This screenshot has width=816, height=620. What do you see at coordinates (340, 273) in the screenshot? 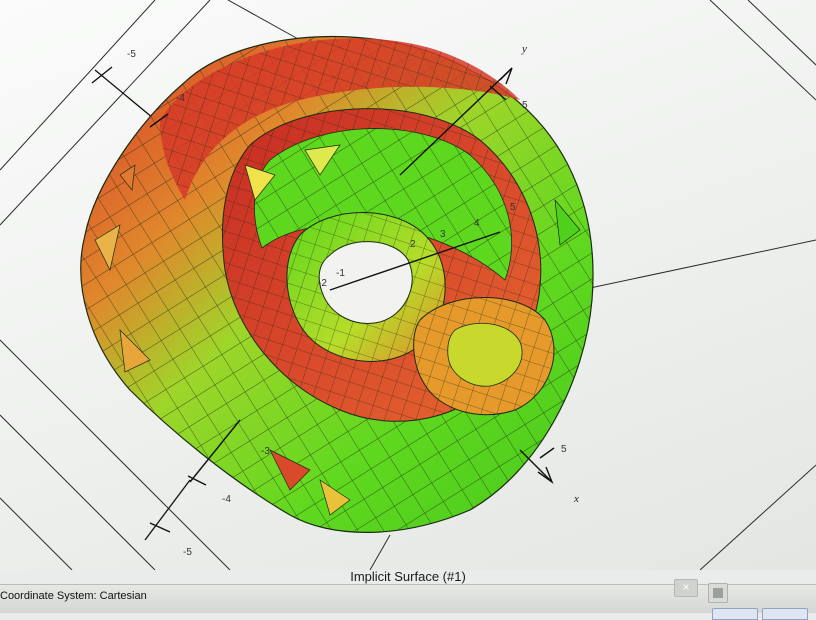
I see `tick-label: -1` at bounding box center [340, 273].